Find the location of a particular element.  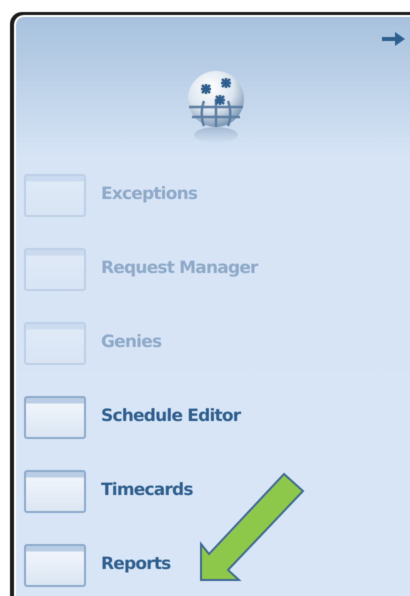

nav-item: Genies is located at coordinates (131, 342).